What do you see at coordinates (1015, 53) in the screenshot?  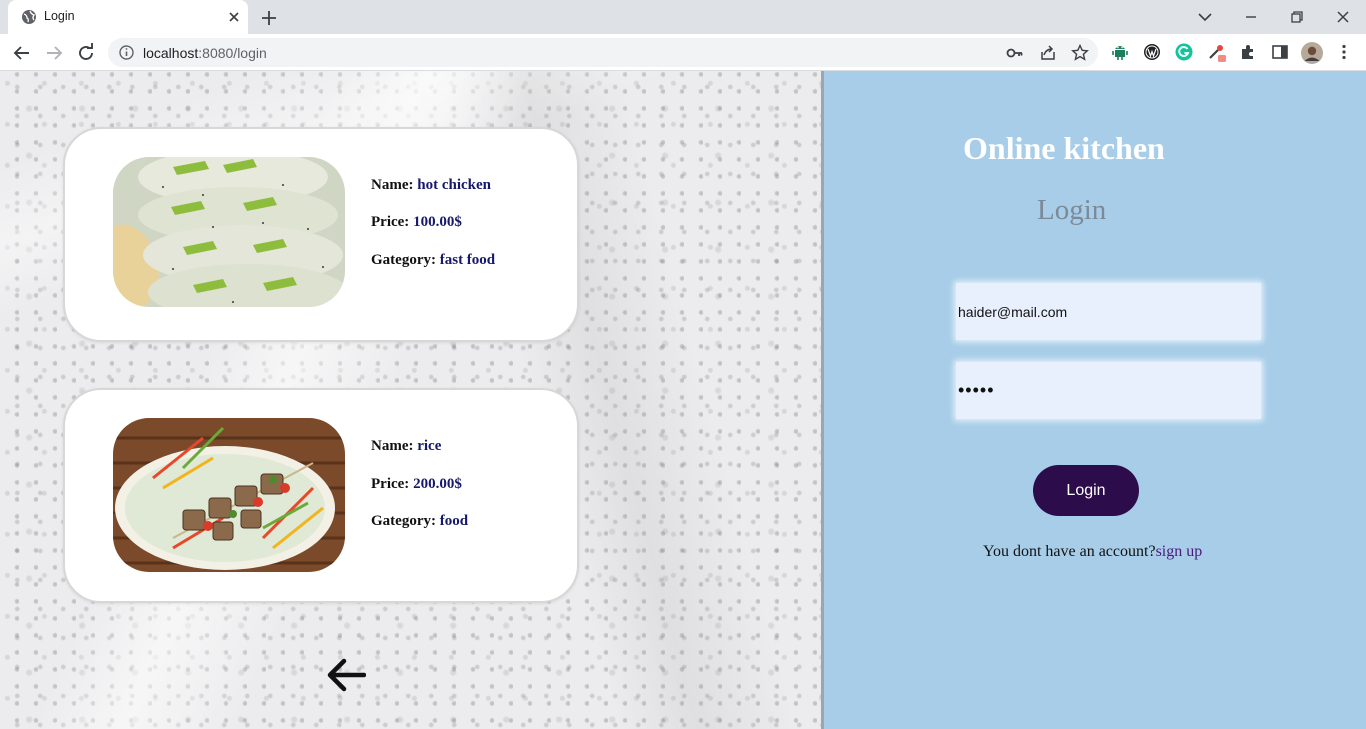 I see `key-icon` at bounding box center [1015, 53].